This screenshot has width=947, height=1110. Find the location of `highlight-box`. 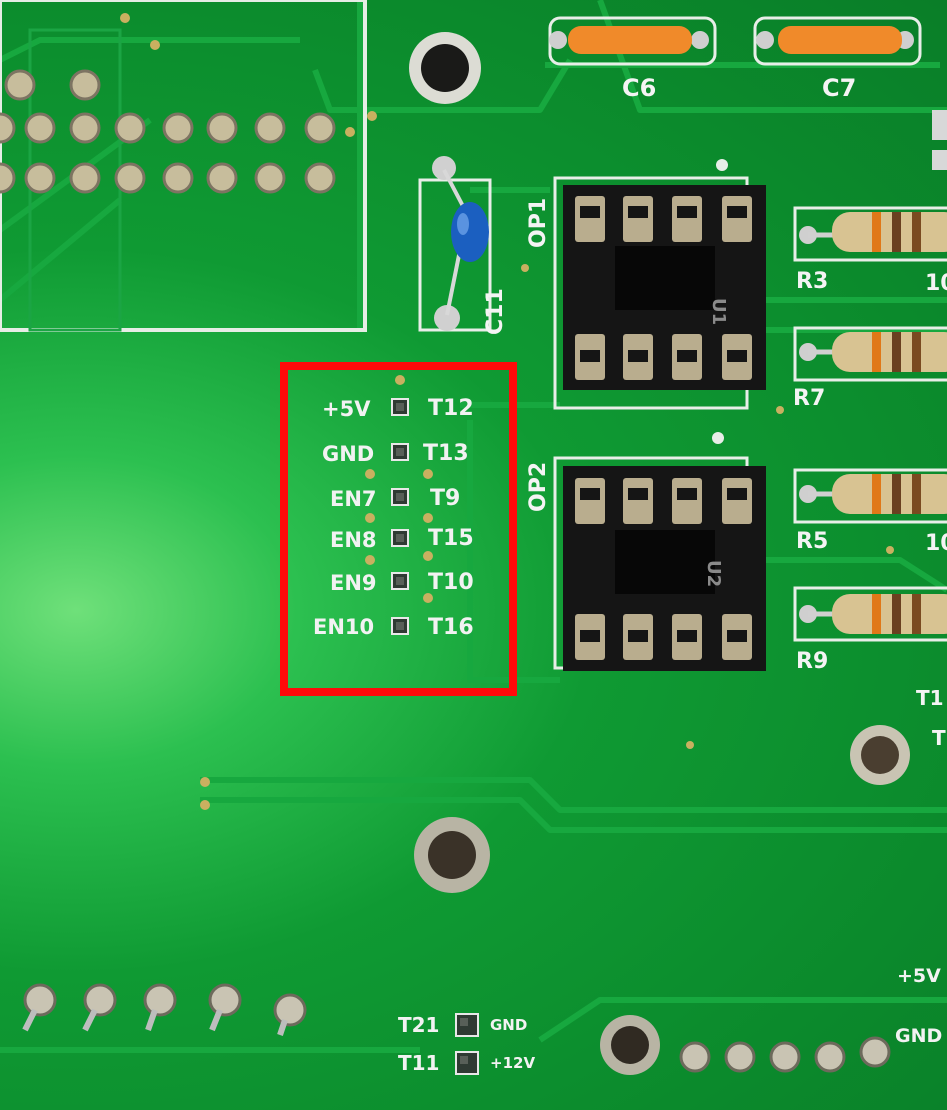

highlight-box is located at coordinates (398, 529).